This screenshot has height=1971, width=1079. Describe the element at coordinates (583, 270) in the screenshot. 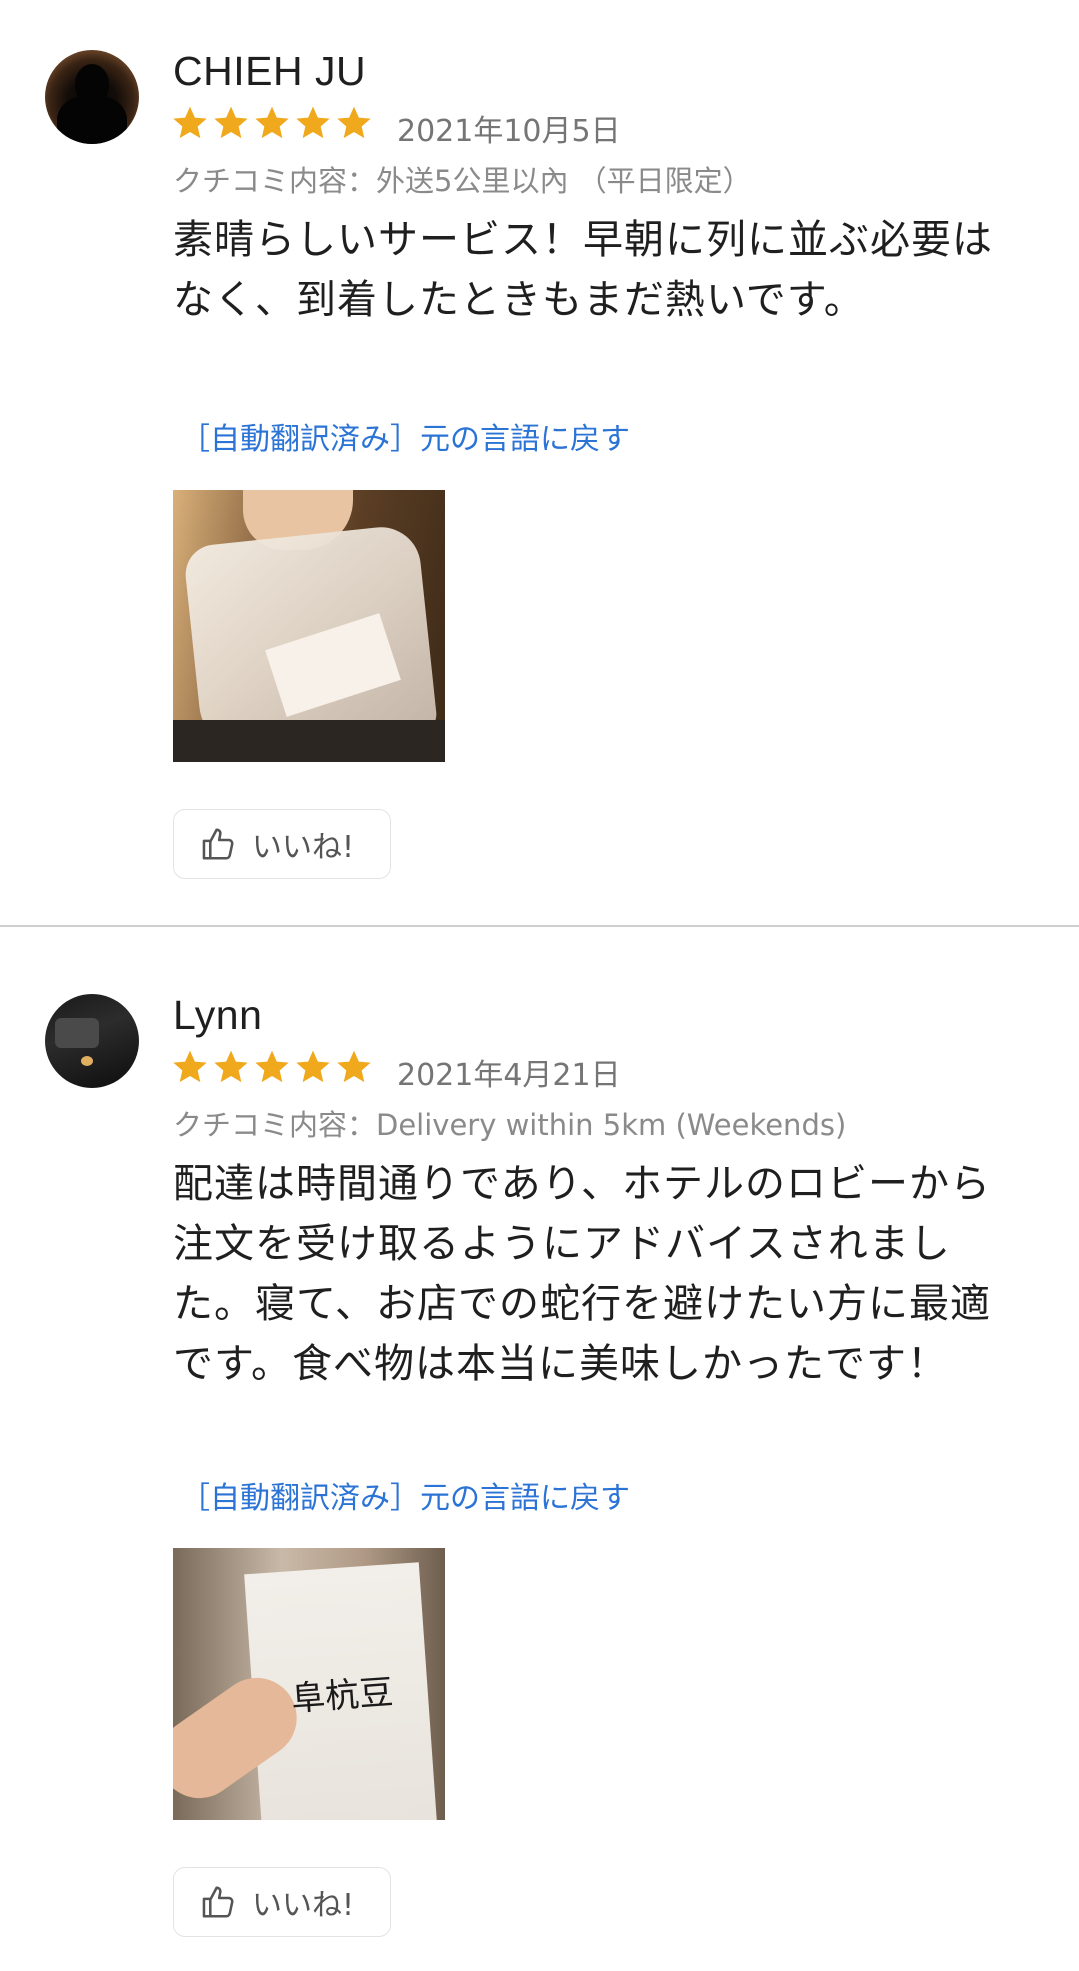

I see `review-text: 素晴らしいサービス！早朝に列に並ぶ必要はなく、到着したときもまだ熱いです。` at that location.